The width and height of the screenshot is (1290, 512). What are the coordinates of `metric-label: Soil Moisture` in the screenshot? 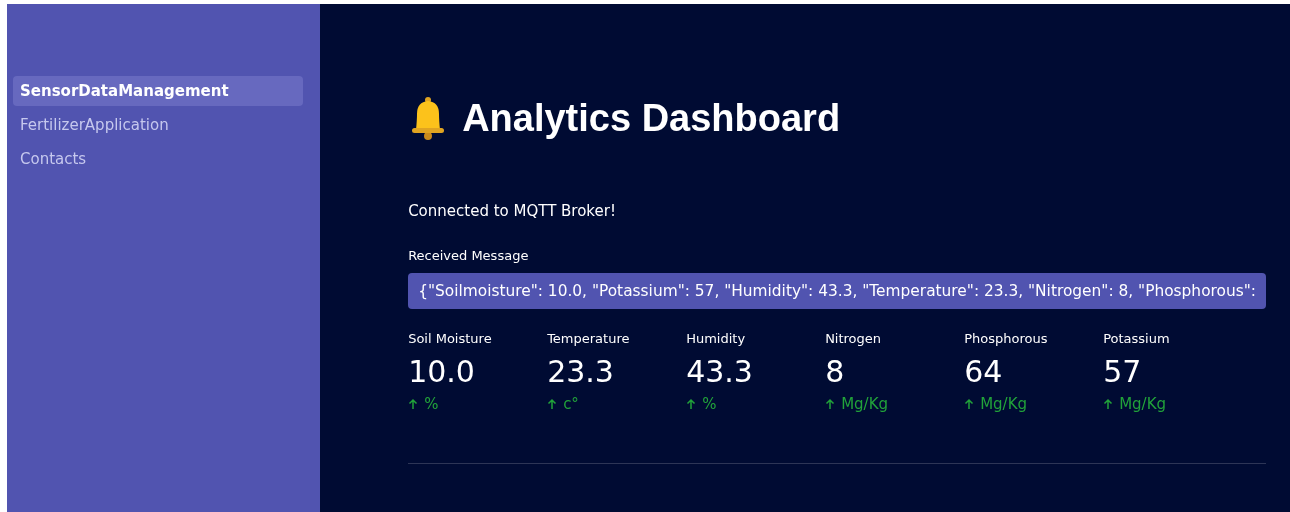 It's located at (450, 338).